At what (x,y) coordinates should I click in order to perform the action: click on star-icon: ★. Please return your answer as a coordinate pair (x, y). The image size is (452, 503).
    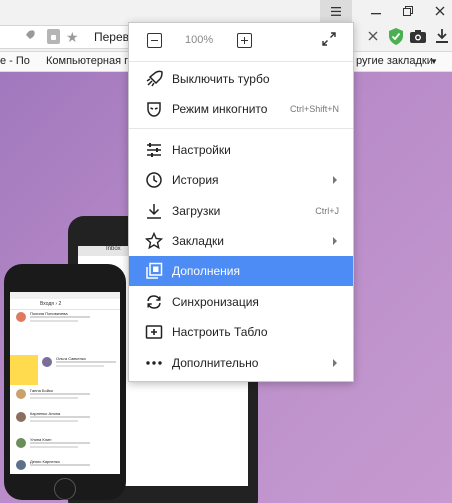
    Looking at the image, I should click on (72, 37).